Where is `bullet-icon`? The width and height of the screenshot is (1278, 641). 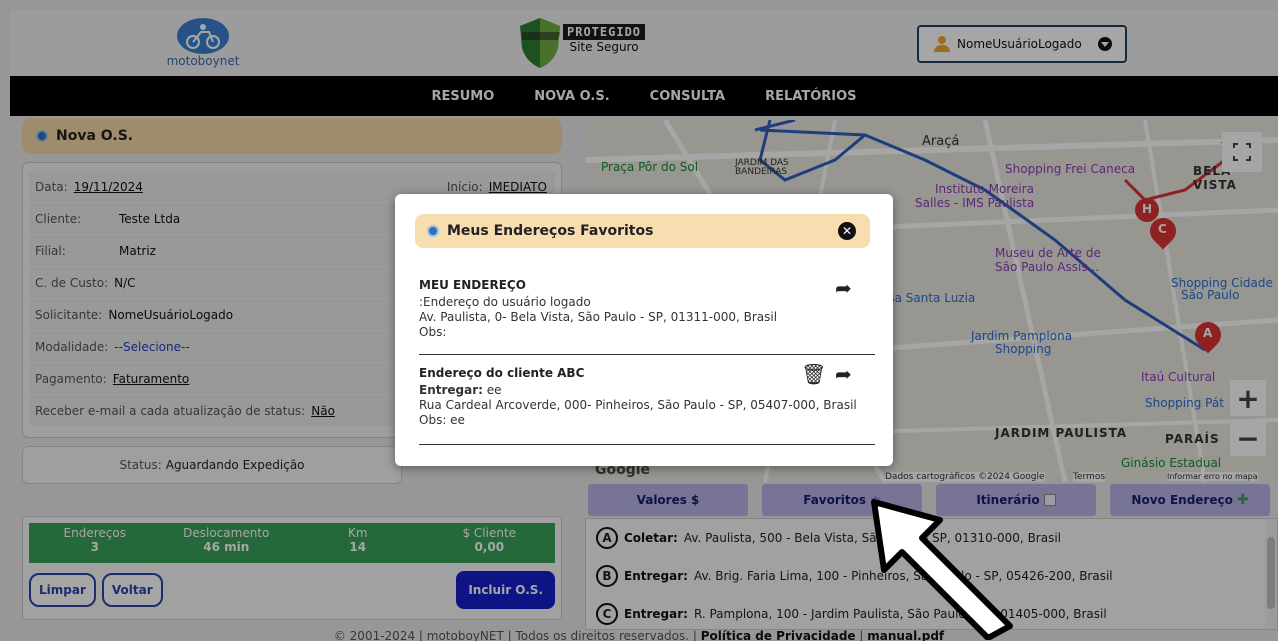
bullet-icon is located at coordinates (433, 231).